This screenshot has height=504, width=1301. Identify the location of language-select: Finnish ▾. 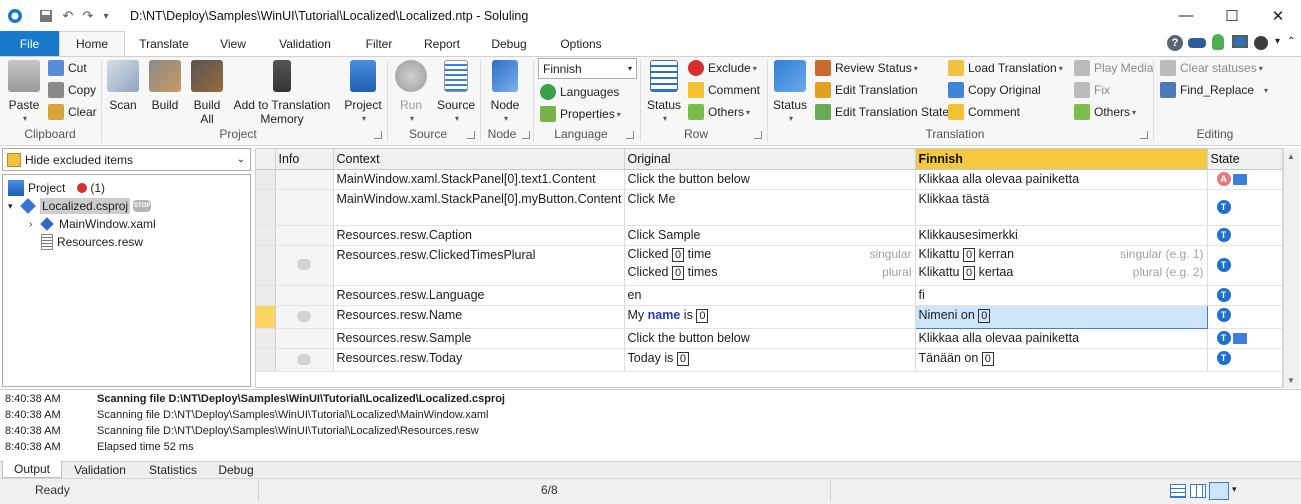
(587, 68).